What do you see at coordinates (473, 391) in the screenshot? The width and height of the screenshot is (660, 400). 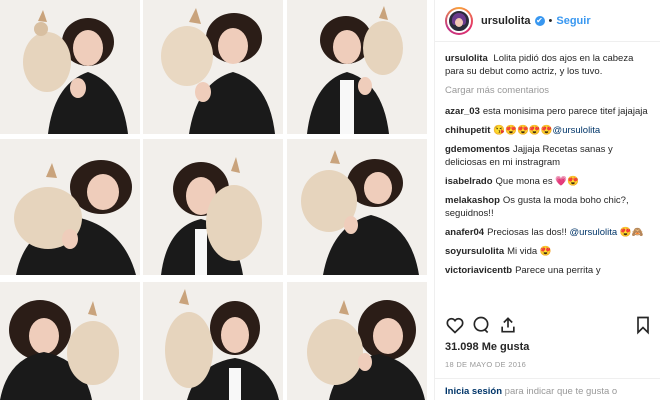 I see `login-link: Inicia sesión` at bounding box center [473, 391].